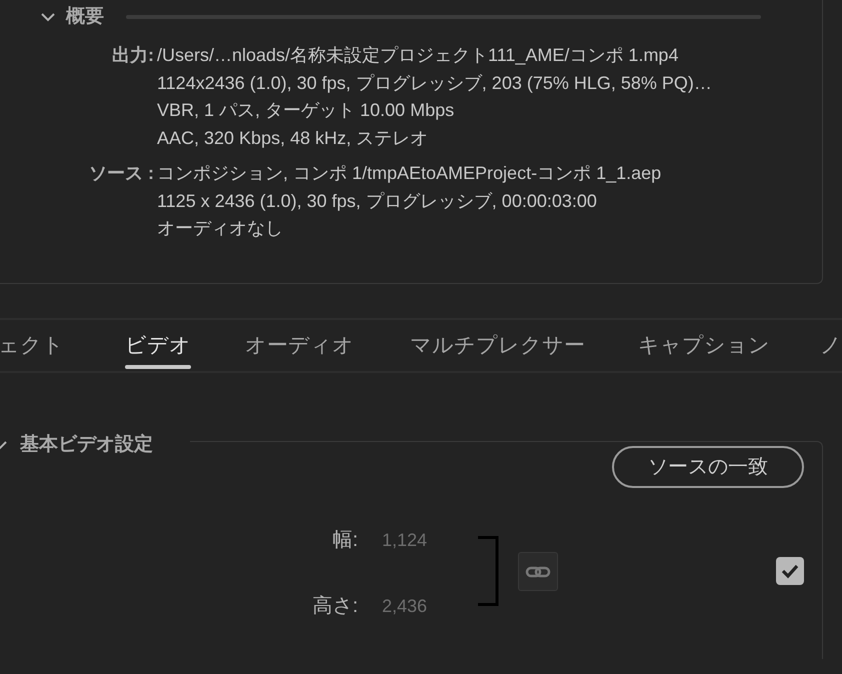 This screenshot has width=842, height=674. Describe the element at coordinates (306, 110) in the screenshot. I see `summary-text: VBR, 1 パス, ターゲット 10.00 Mbps` at that location.